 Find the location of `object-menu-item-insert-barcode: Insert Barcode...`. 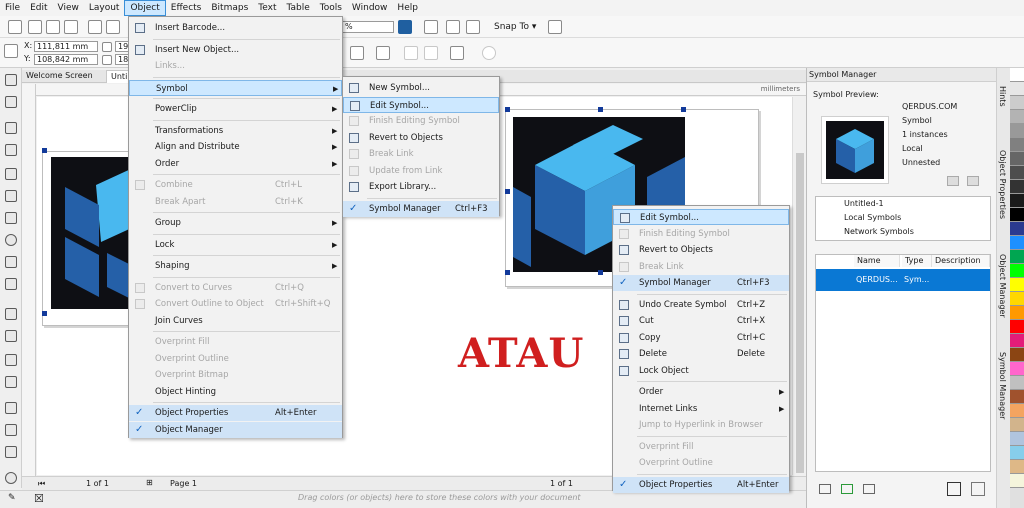

object-menu-item-insert-barcode: Insert Barcode... is located at coordinates (235, 28).